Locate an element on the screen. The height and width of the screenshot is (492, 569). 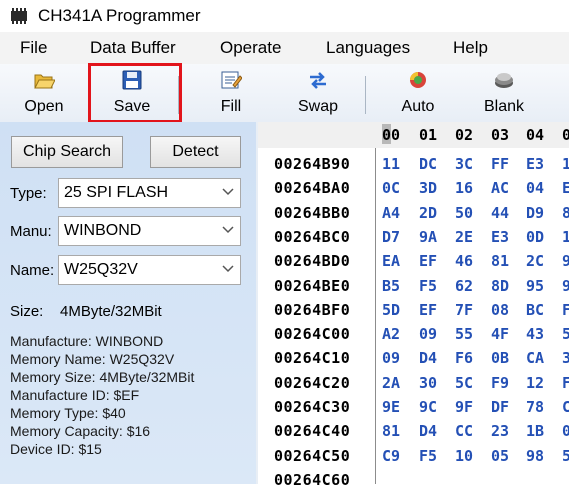
hex-byte: 16 is located at coordinates (464, 188).